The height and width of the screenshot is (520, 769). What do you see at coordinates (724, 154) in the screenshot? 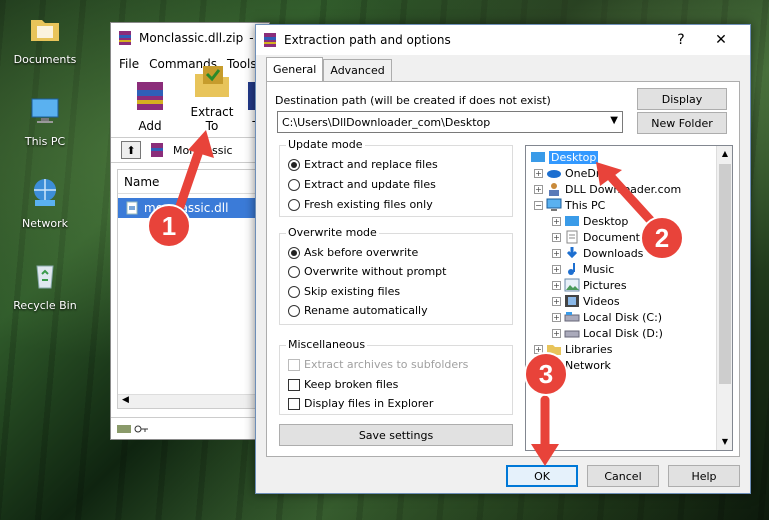
I see `chevron-up-icon: ▲` at bounding box center [724, 154].